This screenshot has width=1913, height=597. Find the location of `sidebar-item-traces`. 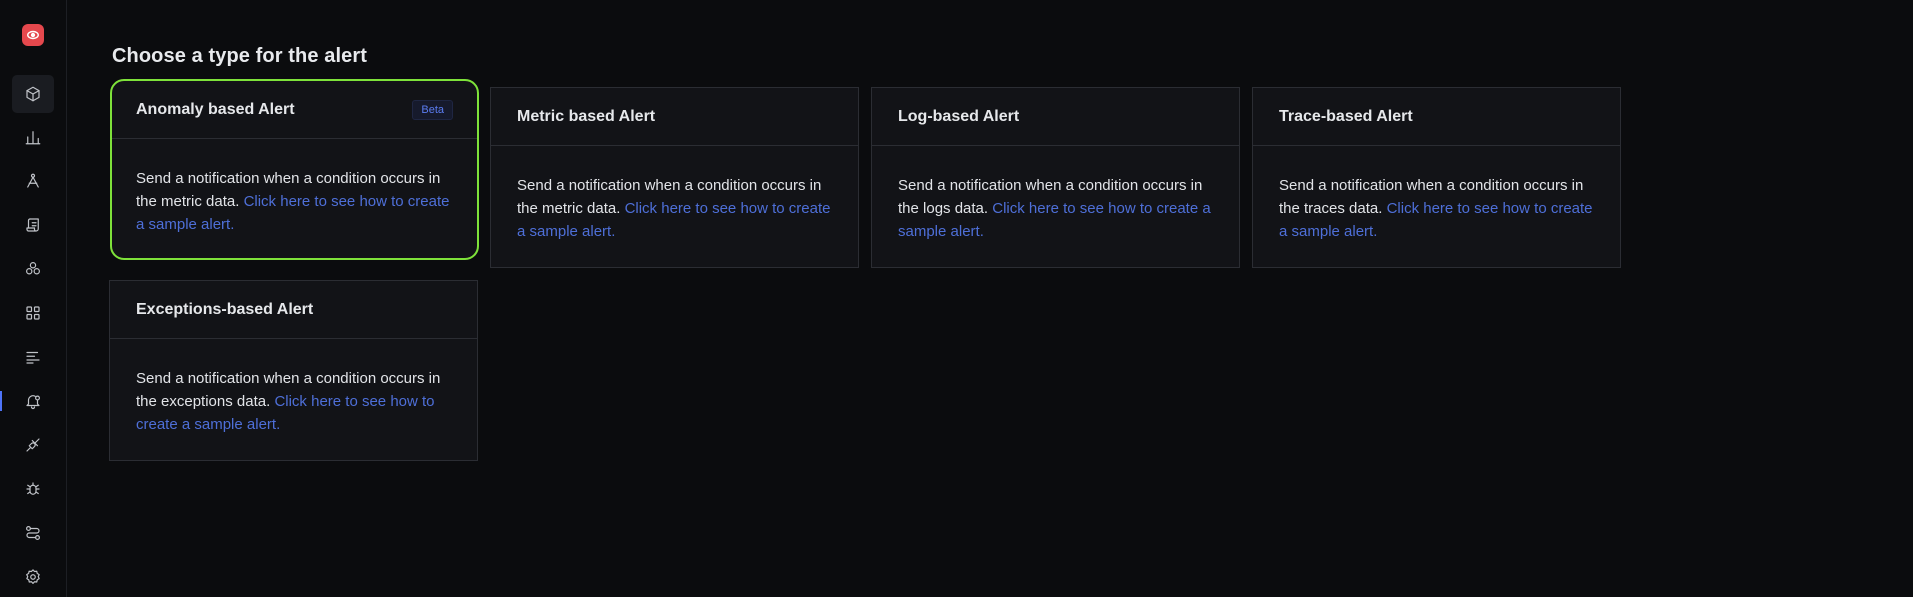

sidebar-item-traces is located at coordinates (33, 181).